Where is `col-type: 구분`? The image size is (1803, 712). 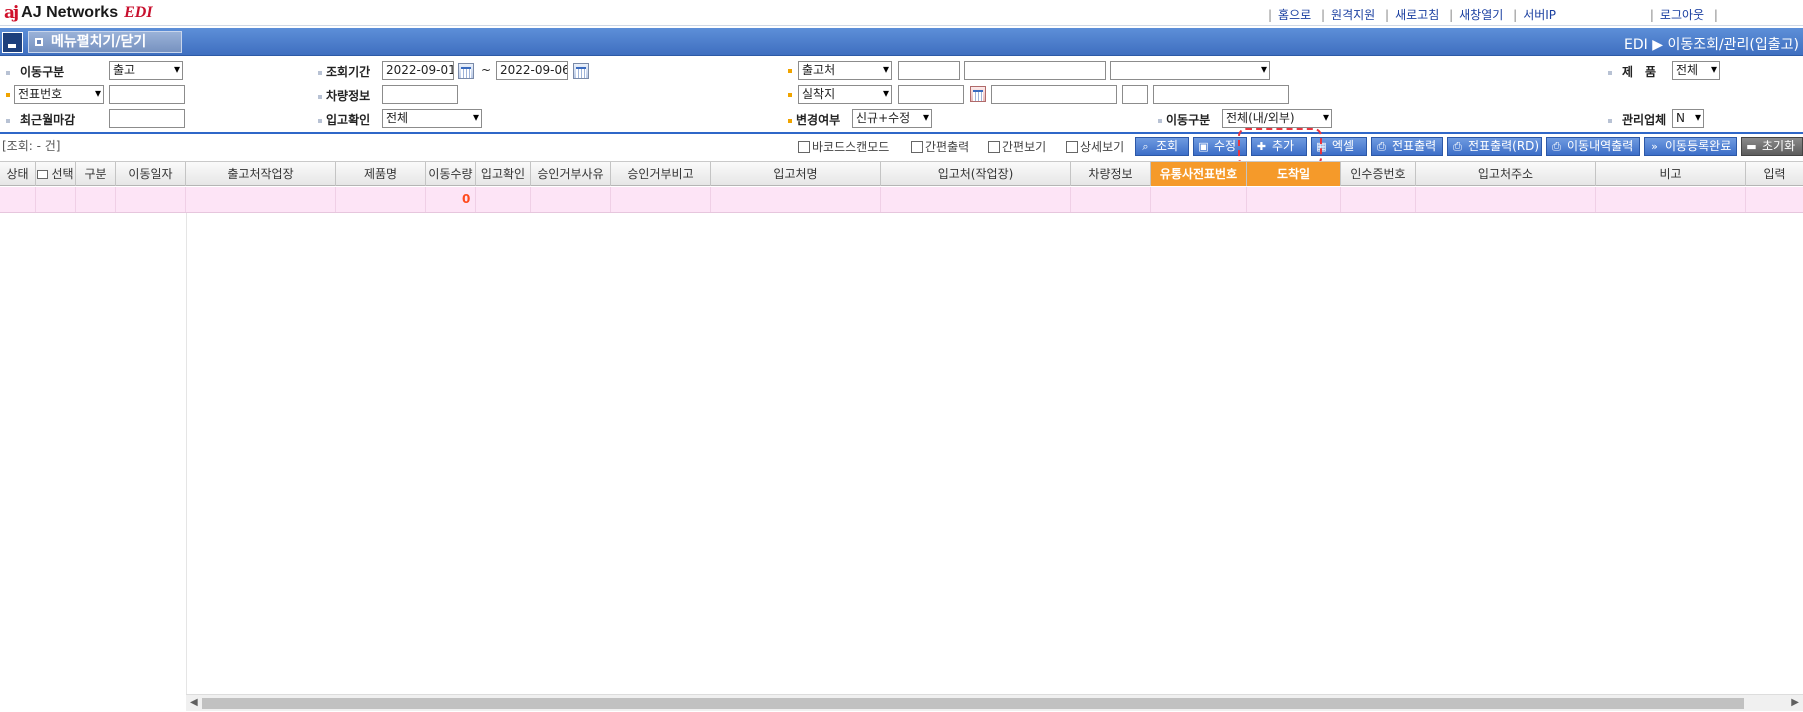
col-type: 구분 is located at coordinates (96, 174).